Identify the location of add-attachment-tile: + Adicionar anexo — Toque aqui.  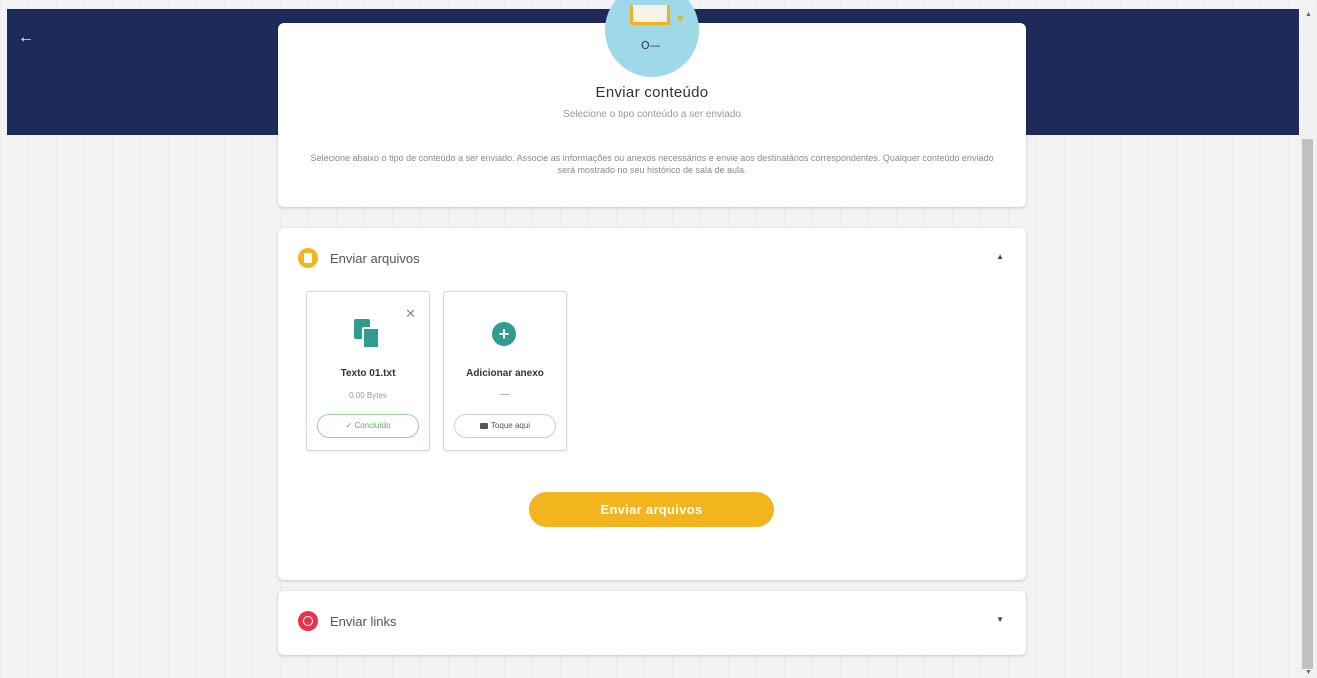
(505, 371).